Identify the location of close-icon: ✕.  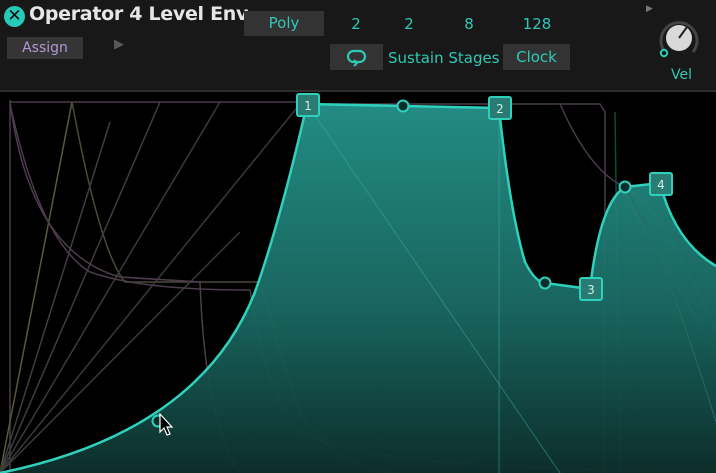
(14, 16).